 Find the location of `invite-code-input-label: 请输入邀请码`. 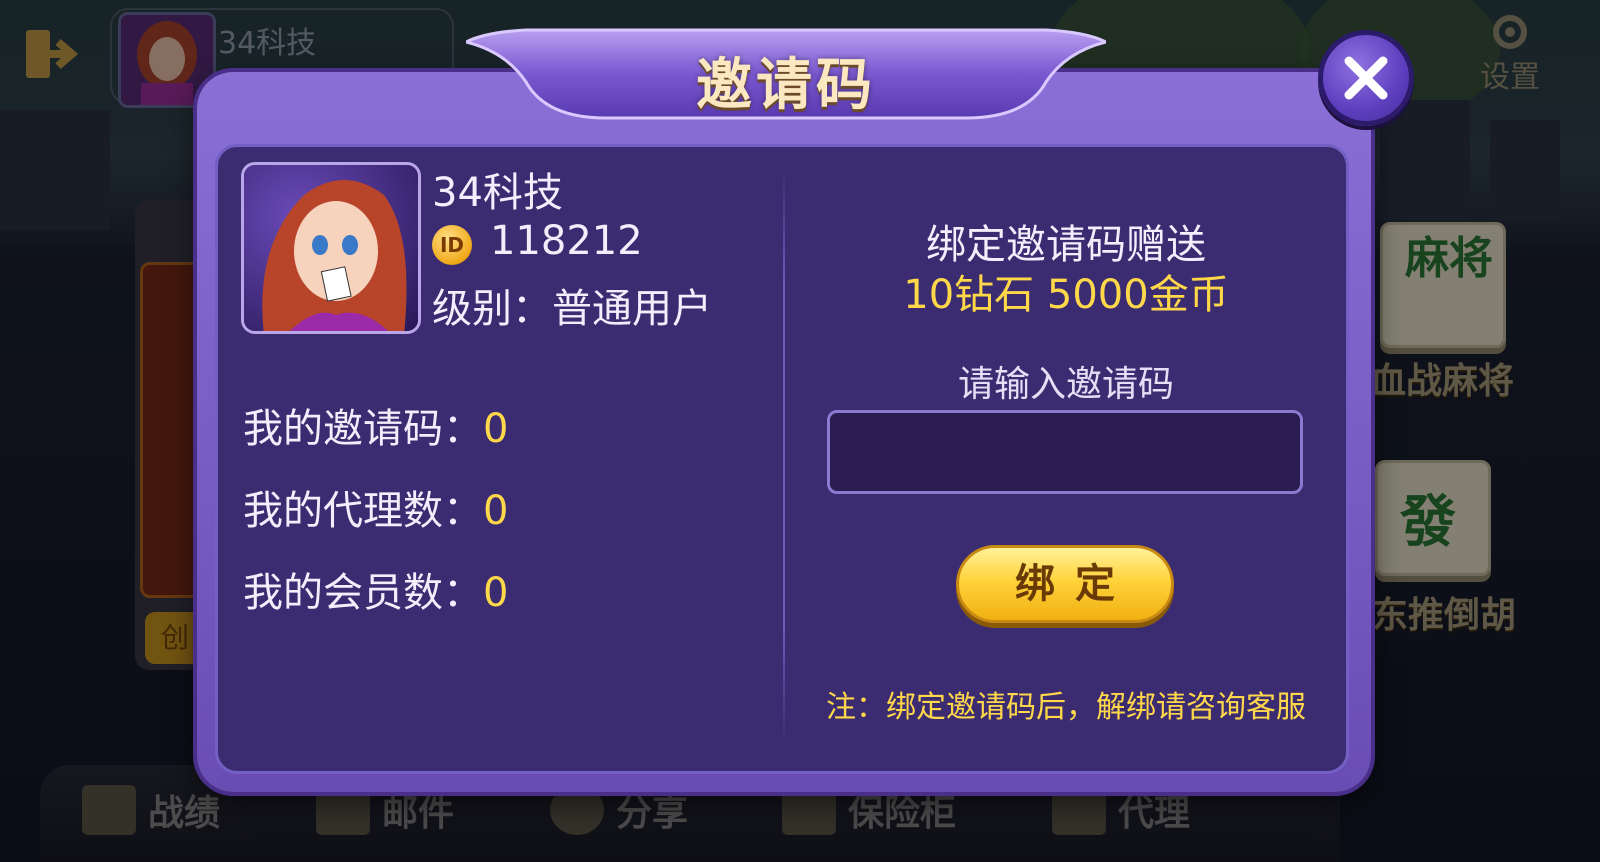

invite-code-input-label: 请输入邀请码 is located at coordinates (1065, 384).